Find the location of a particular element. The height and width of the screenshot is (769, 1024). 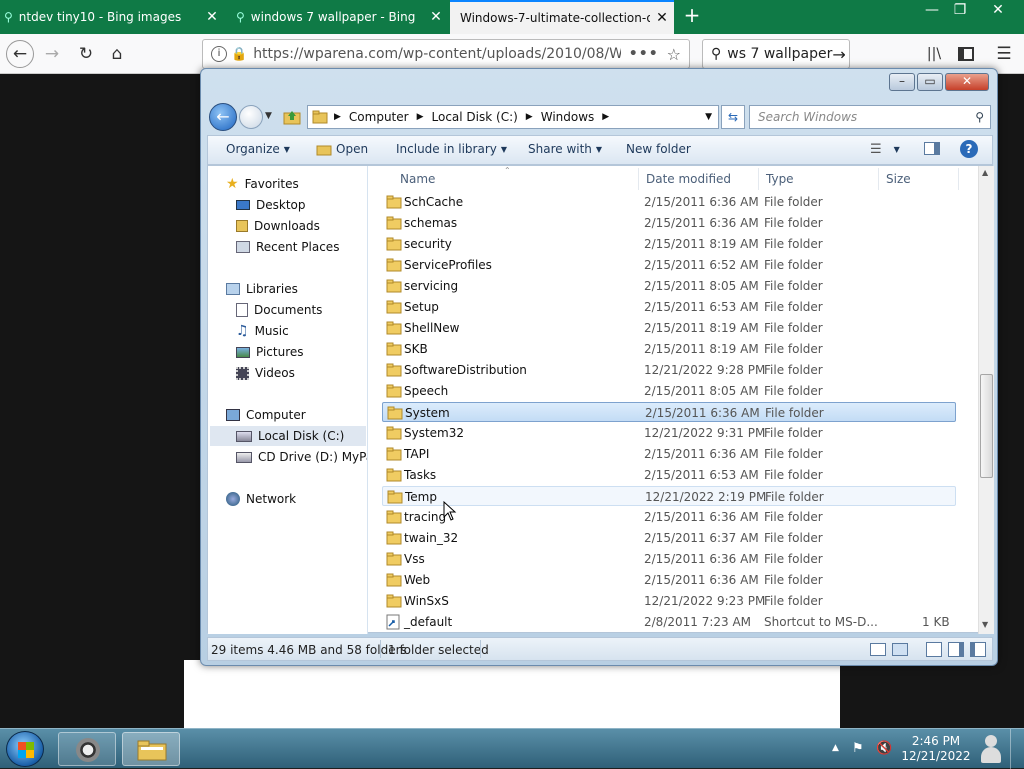

recent-pages-dropdown-icon: ▼ is located at coordinates (268, 116).